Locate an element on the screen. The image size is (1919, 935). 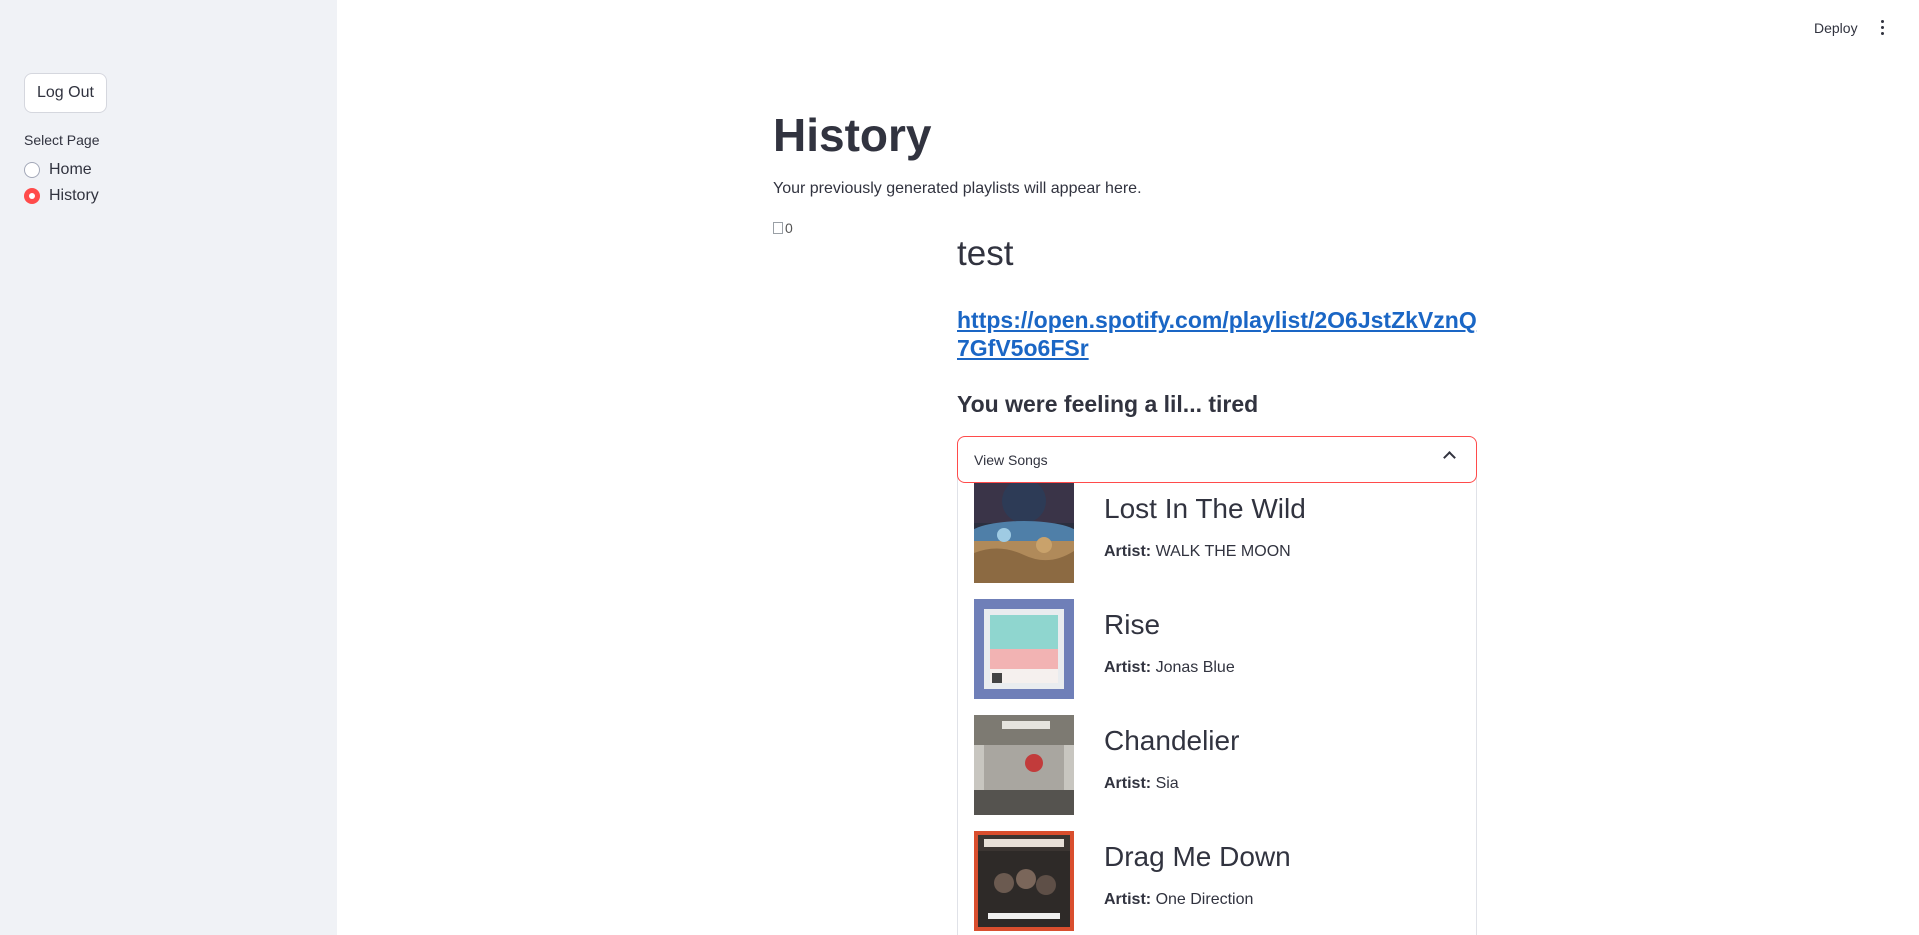
image-alt-text: 0 is located at coordinates (789, 228).